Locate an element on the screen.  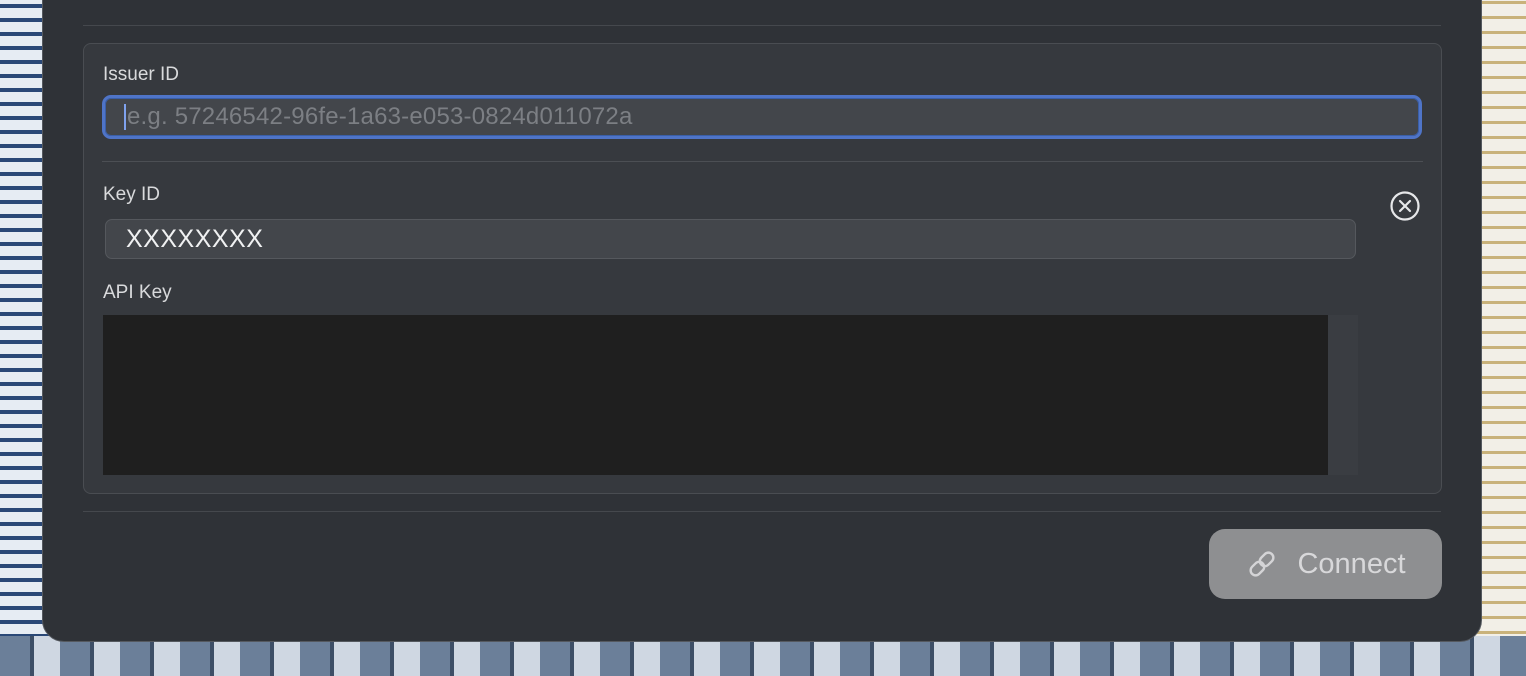
issuer-id-label: Issuer ID is located at coordinates (141, 74).